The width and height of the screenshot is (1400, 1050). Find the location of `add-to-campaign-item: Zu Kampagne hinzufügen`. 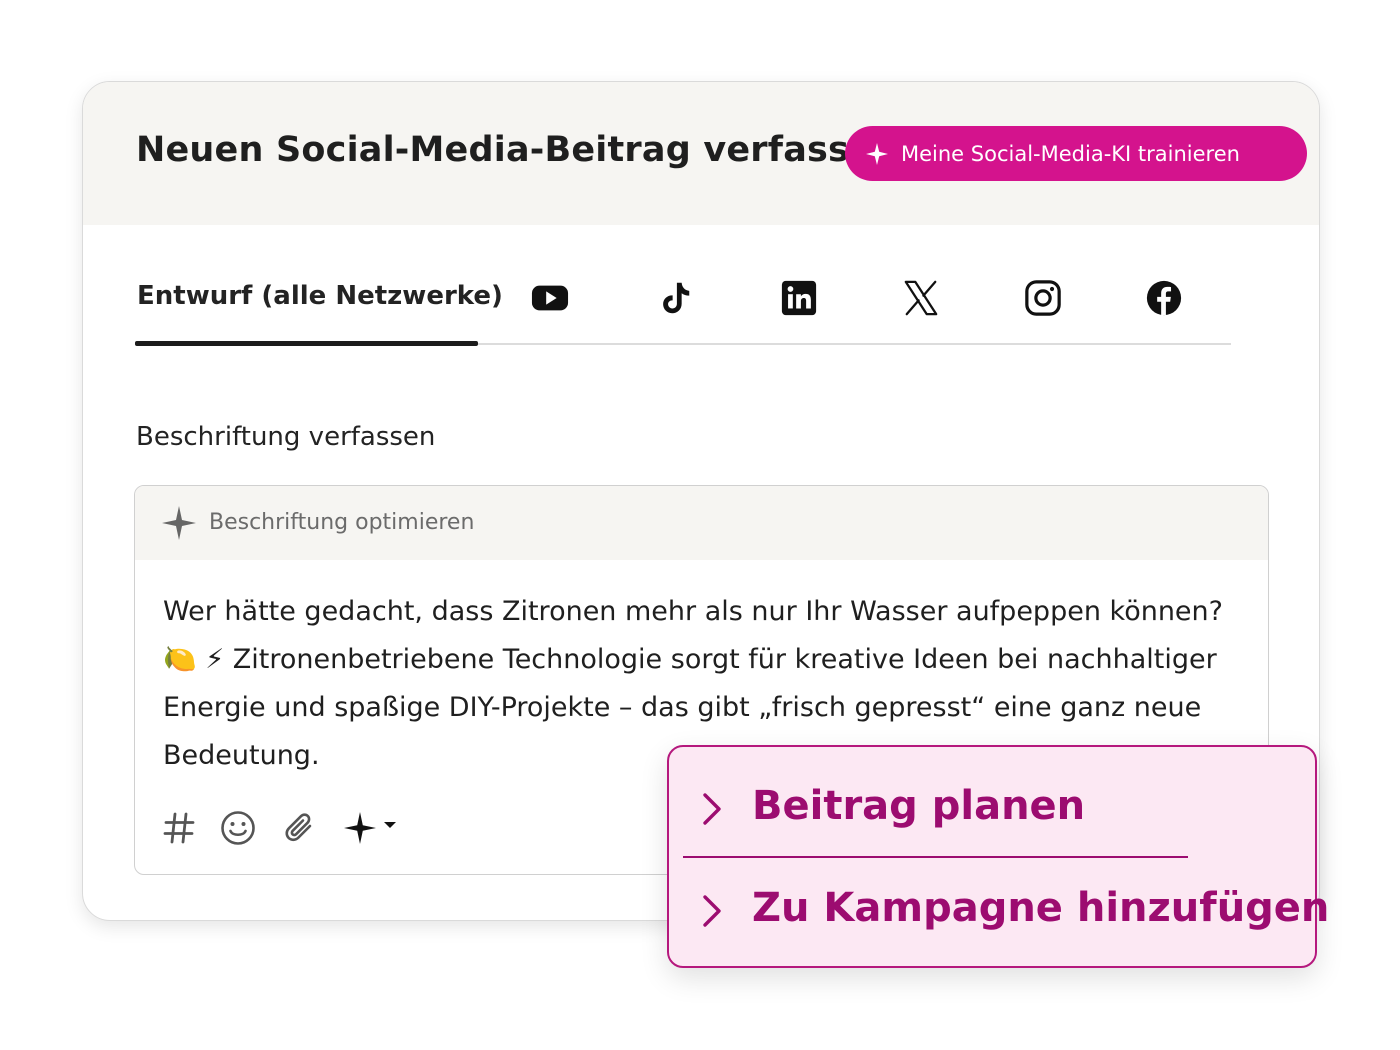

add-to-campaign-item: Zu Kampagne hinzufügen is located at coordinates (999, 909).